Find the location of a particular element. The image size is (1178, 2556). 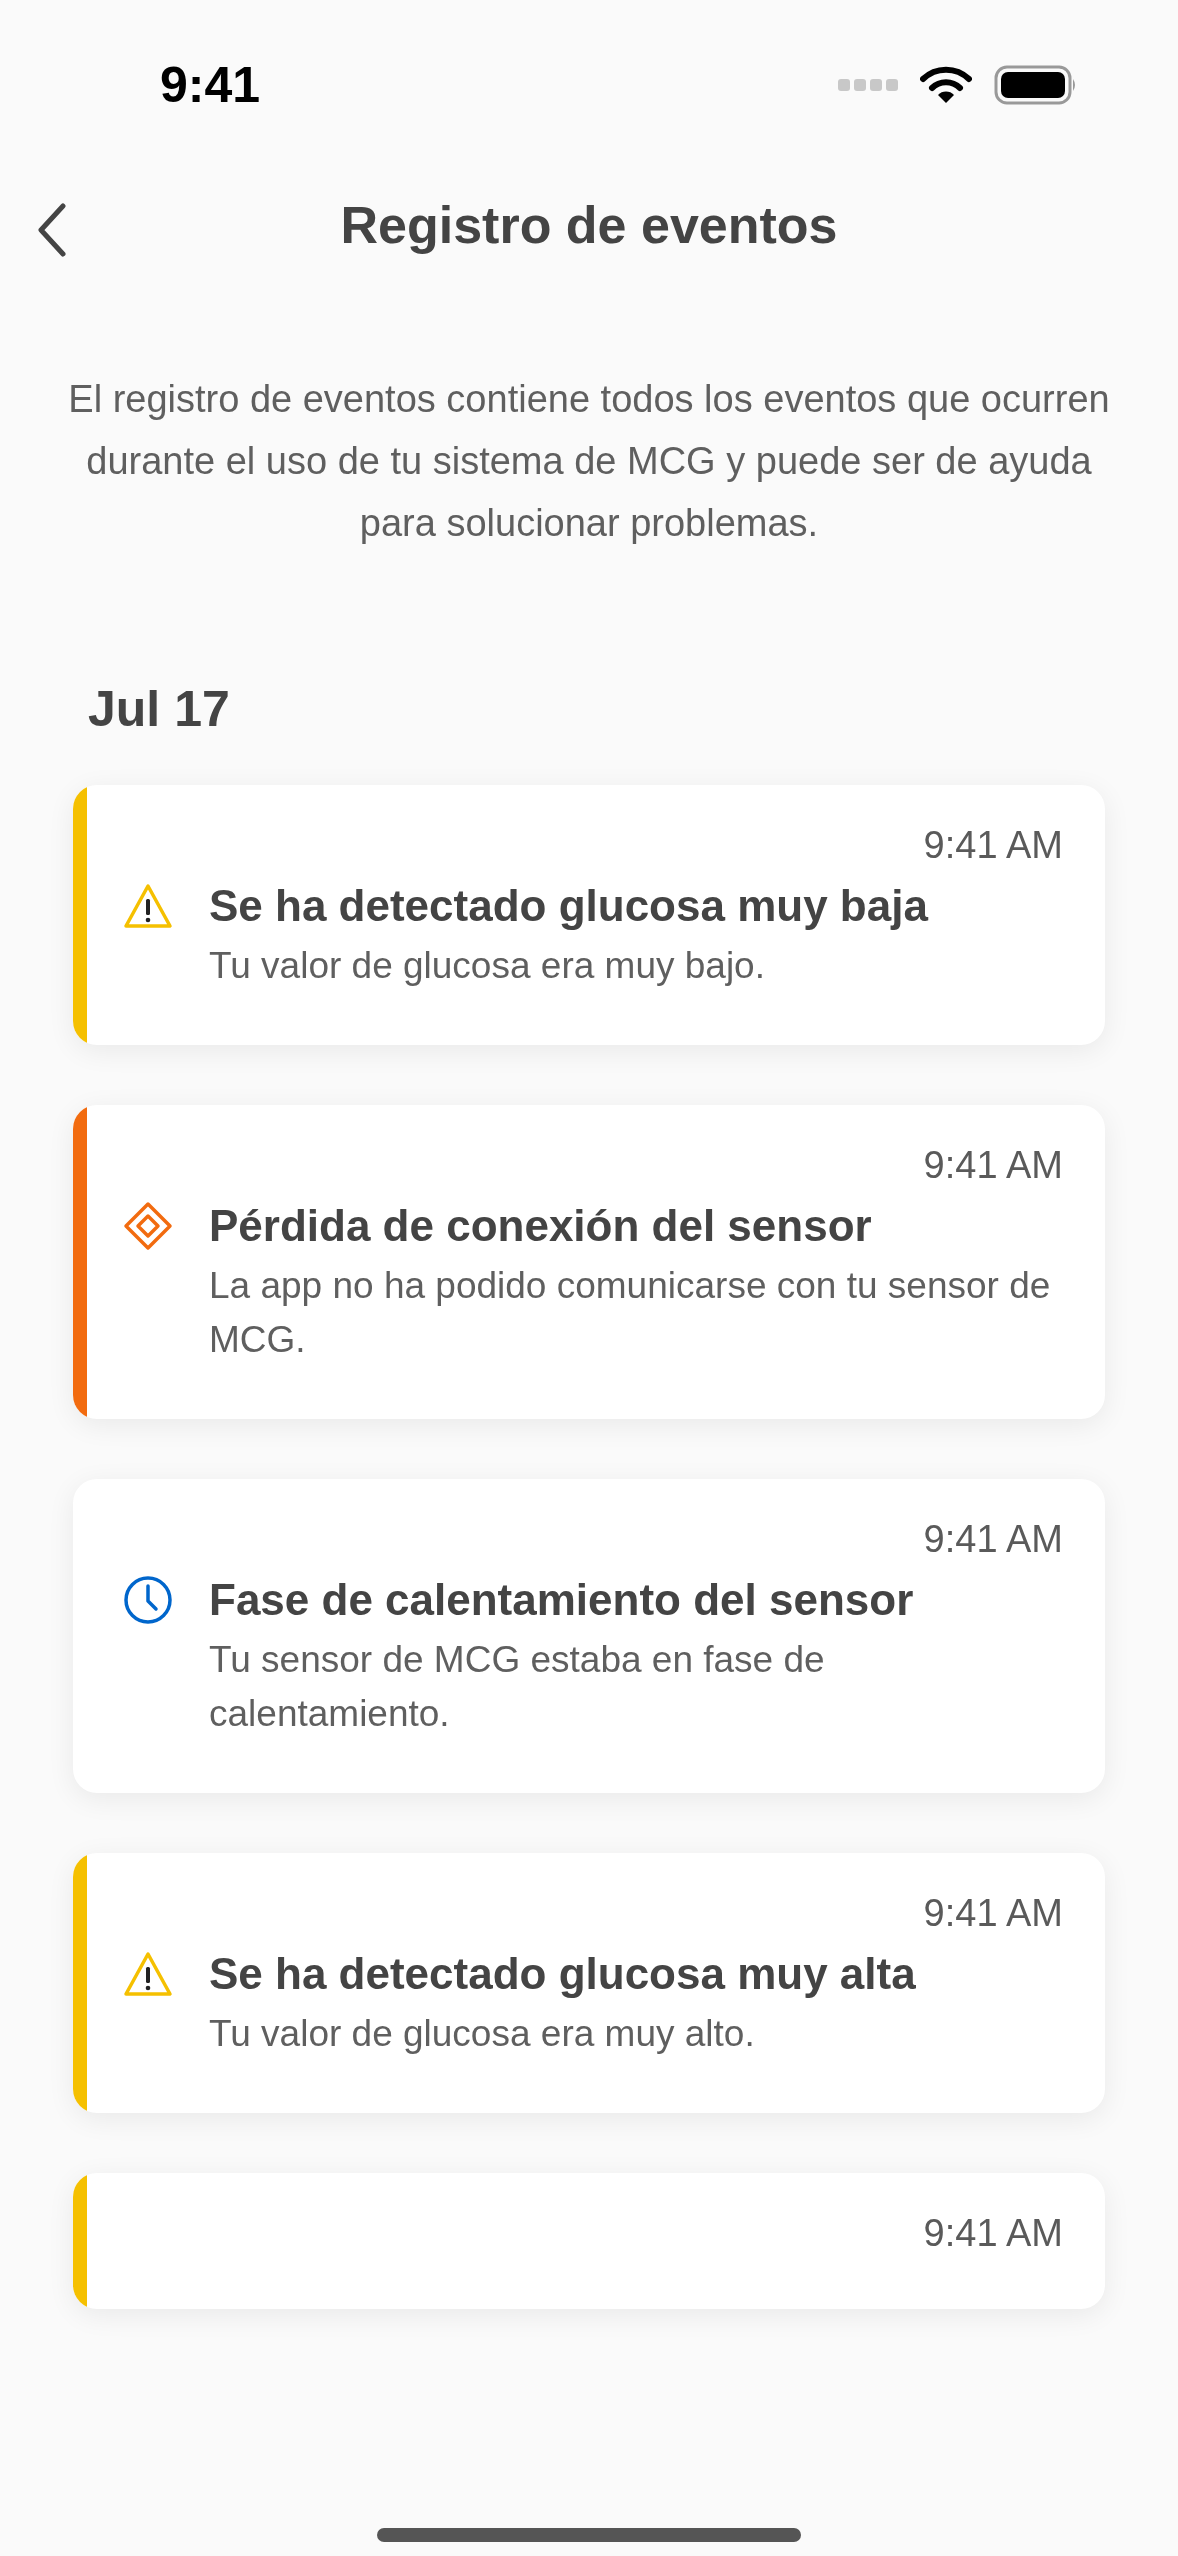

battery-icon is located at coordinates (1036, 85).